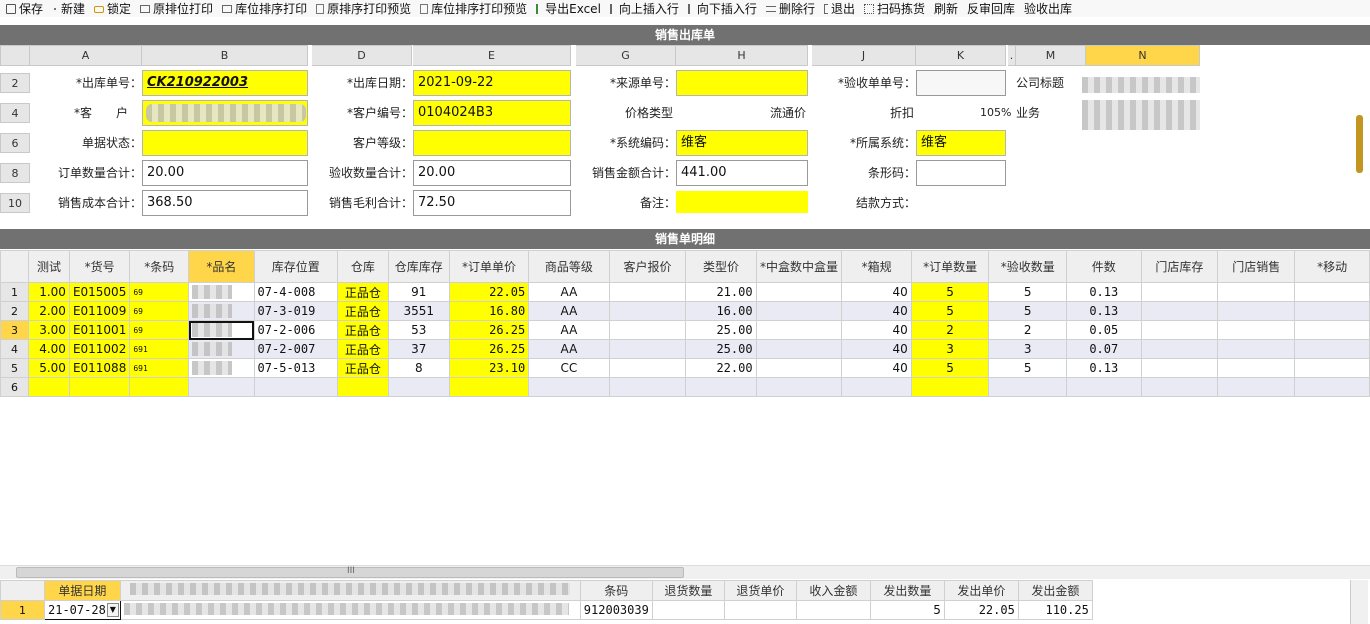 This screenshot has height=624, width=1370. Describe the element at coordinates (48, 330) in the screenshot. I see `detail-cell: 3.00` at that location.